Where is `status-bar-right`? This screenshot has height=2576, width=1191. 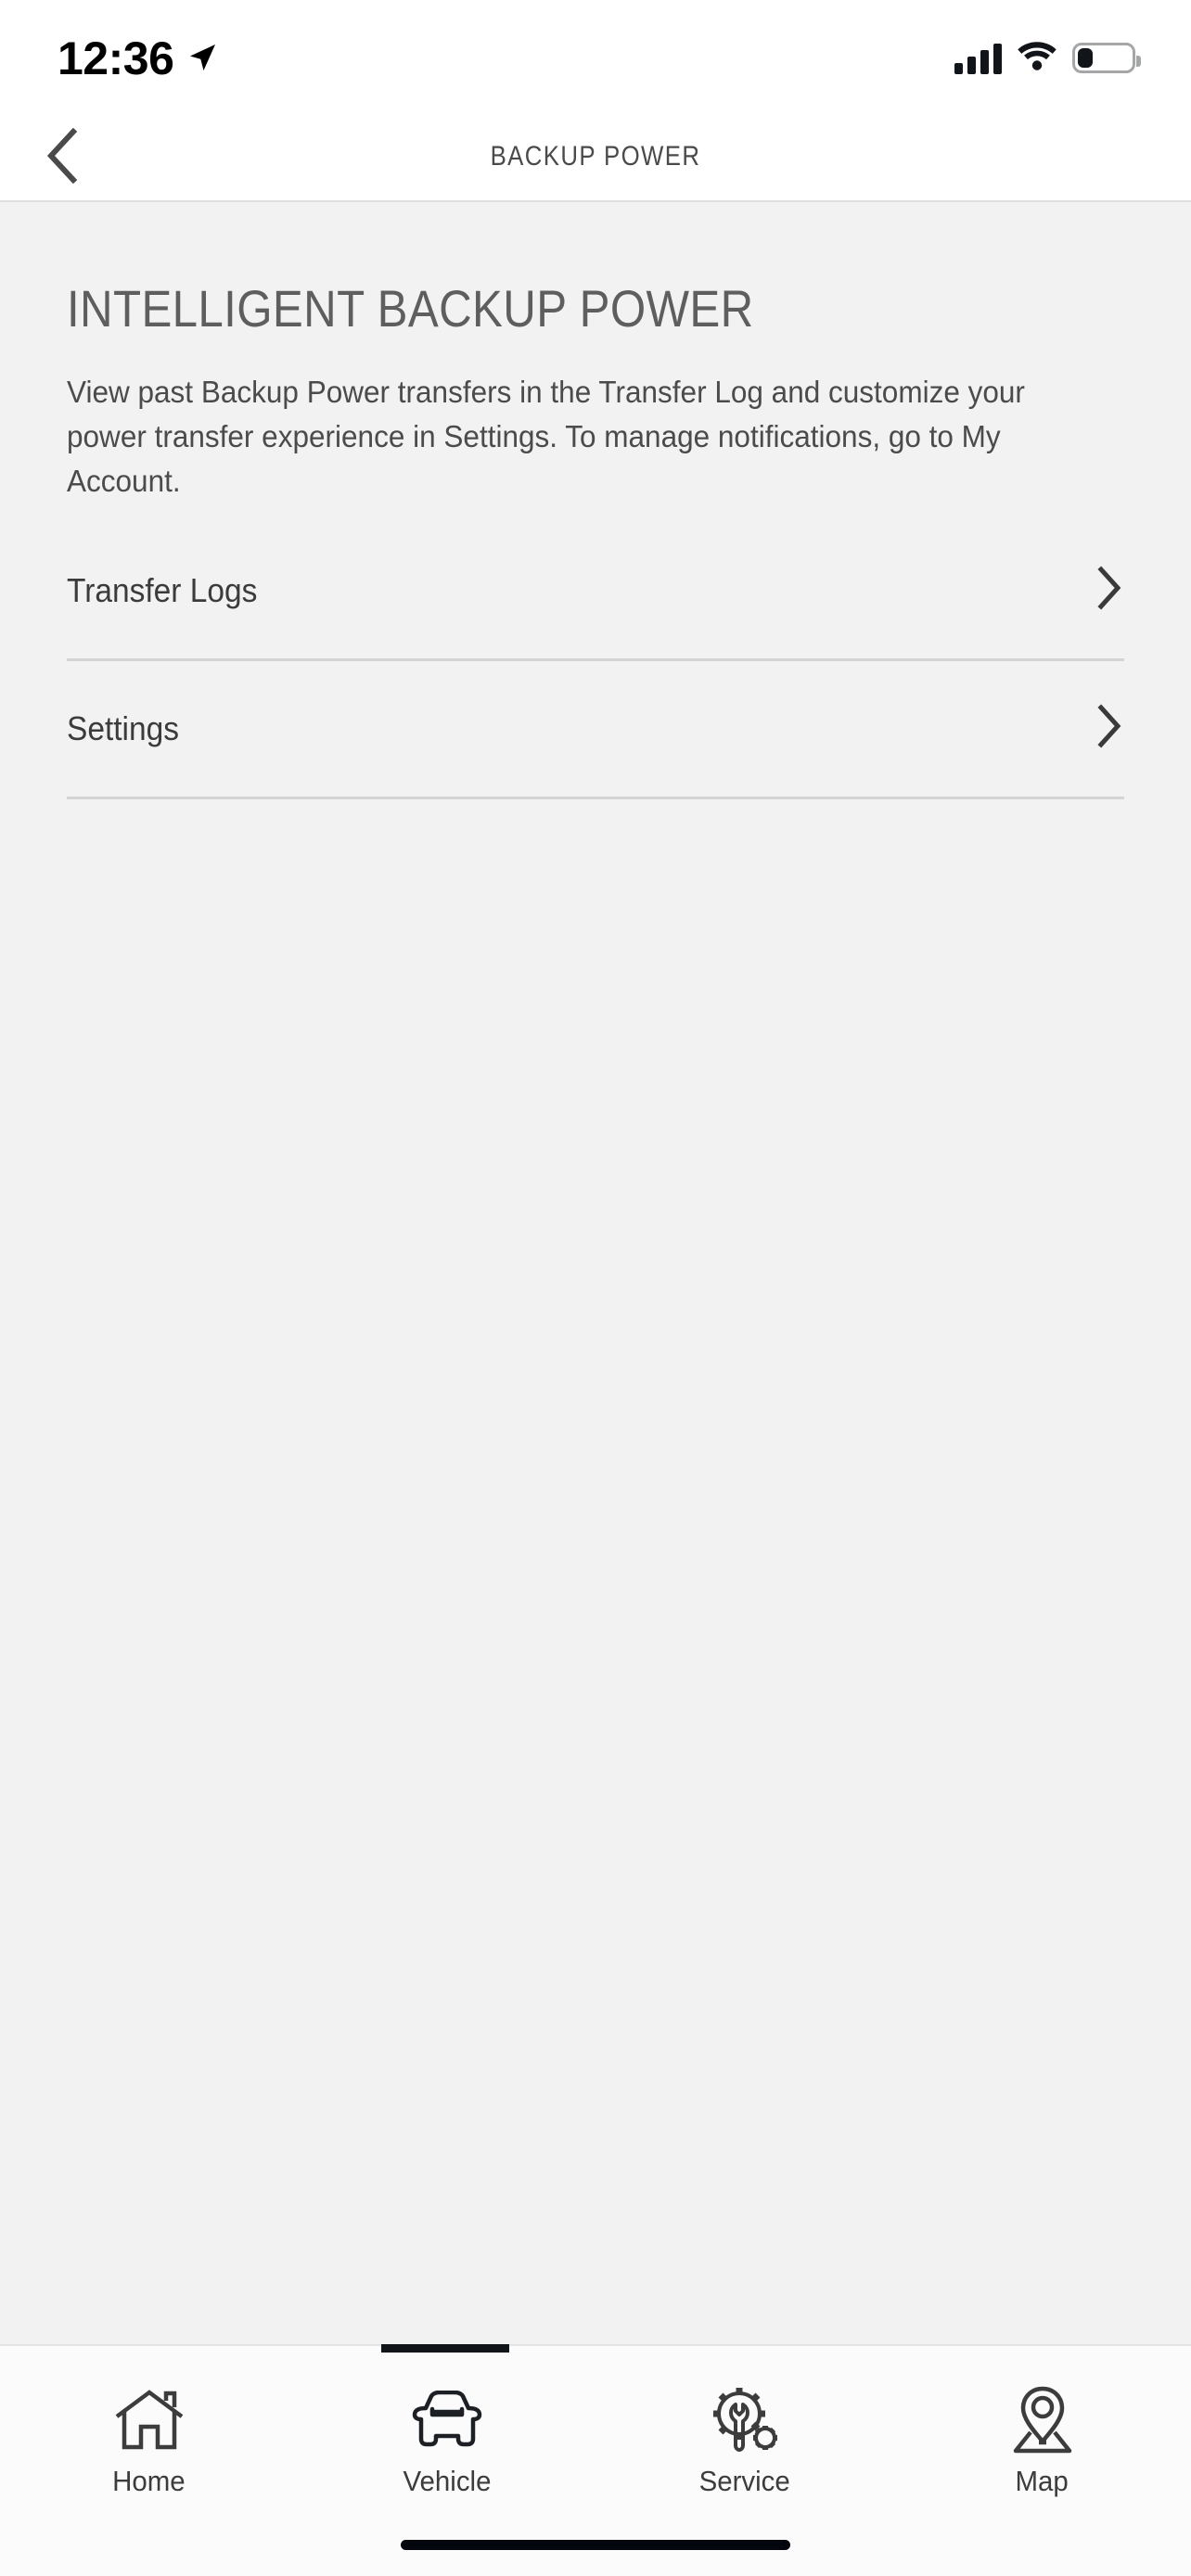
status-bar-right is located at coordinates (1047, 58).